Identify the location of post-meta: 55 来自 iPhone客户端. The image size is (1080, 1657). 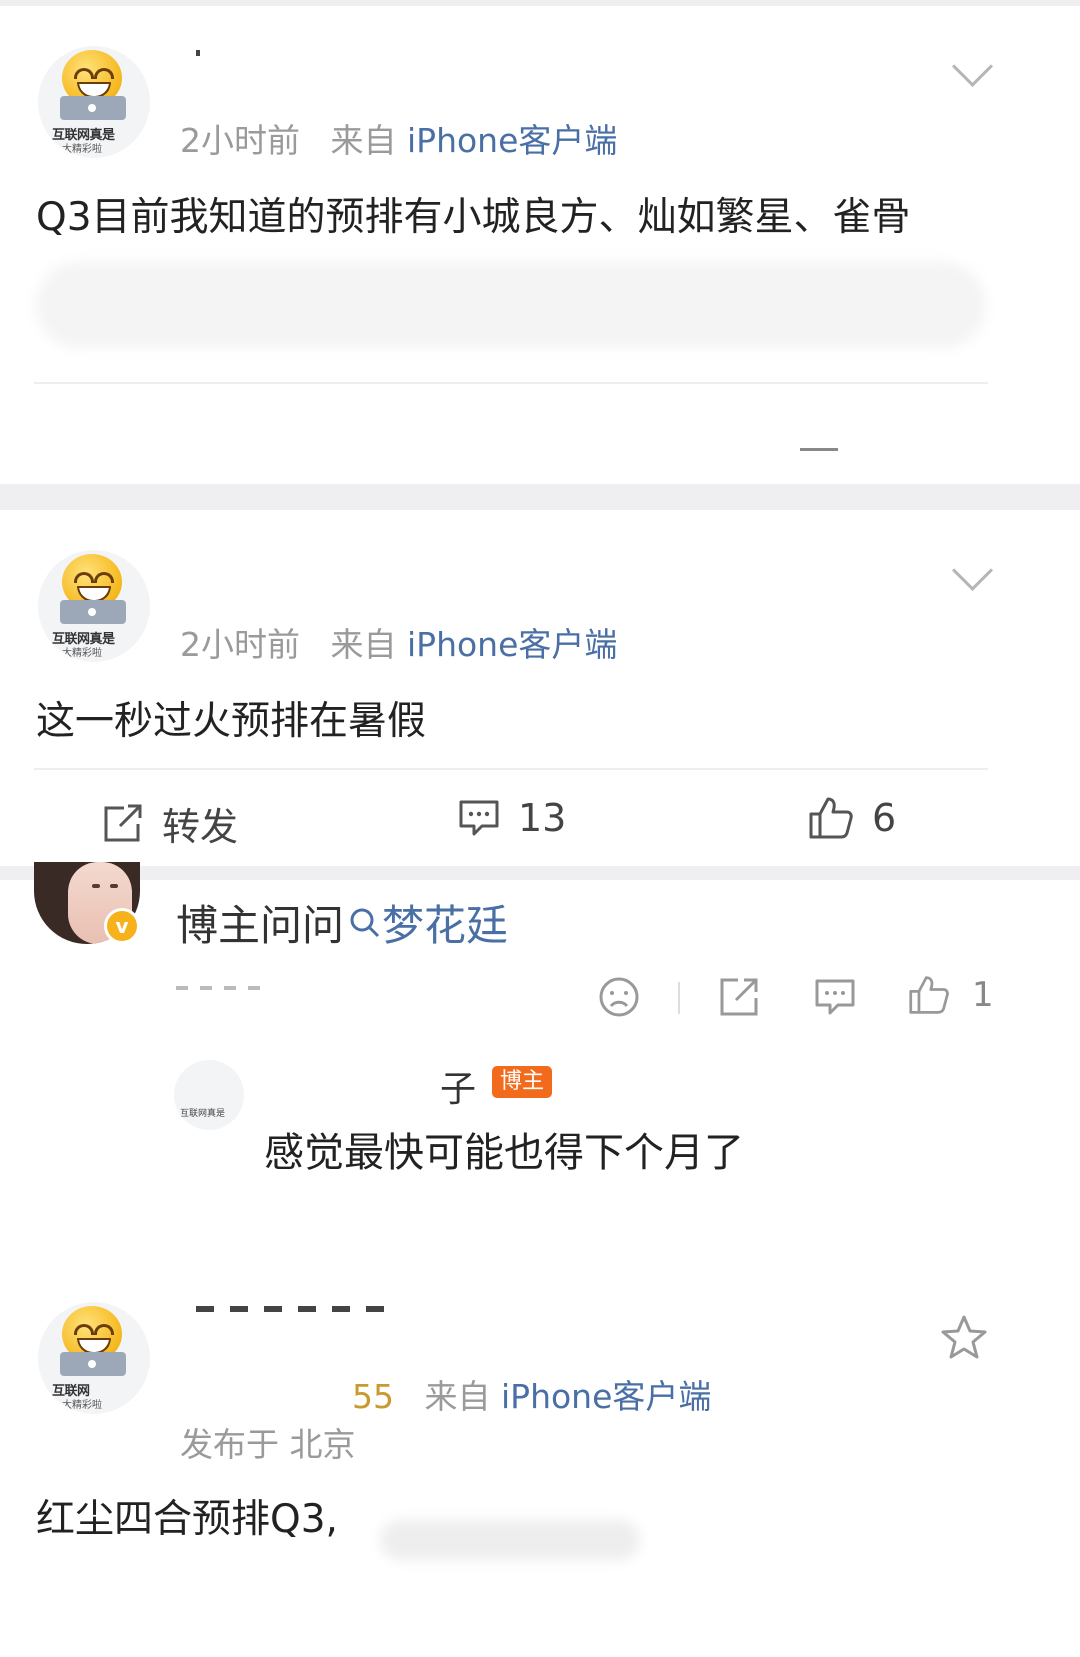
(531, 1394).